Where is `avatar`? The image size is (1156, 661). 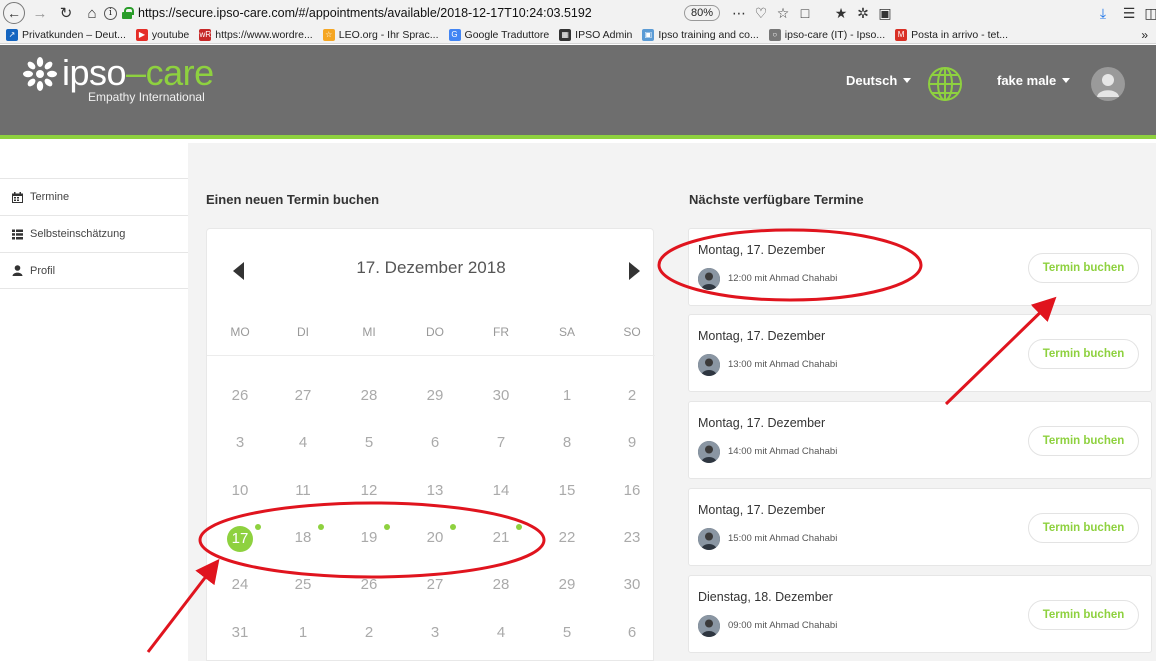 avatar is located at coordinates (1108, 84).